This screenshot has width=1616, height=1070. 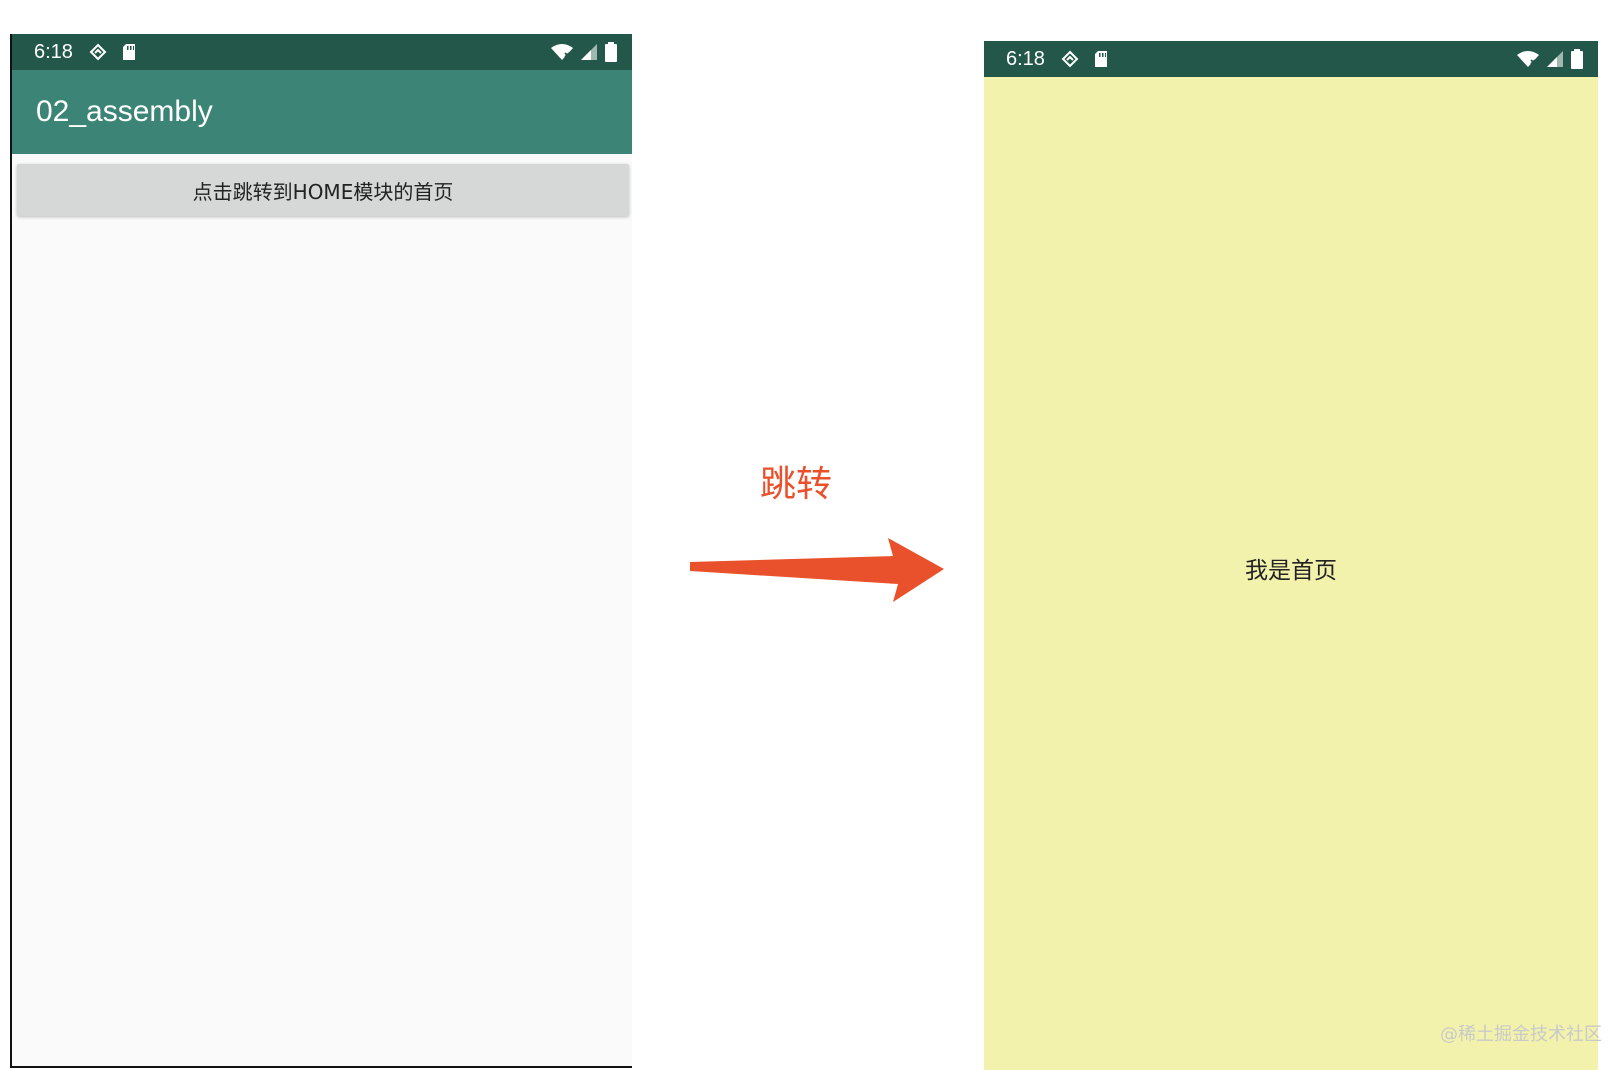 What do you see at coordinates (1291, 571) in the screenshot?
I see `home-page-text: 我是首页` at bounding box center [1291, 571].